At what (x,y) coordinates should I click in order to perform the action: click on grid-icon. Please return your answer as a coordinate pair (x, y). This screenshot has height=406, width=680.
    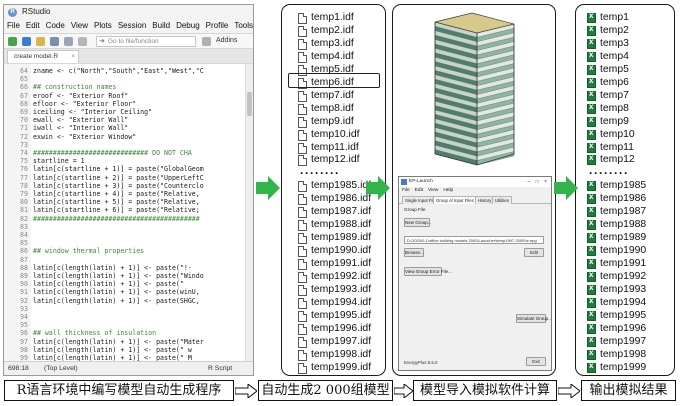
    Looking at the image, I should click on (206, 41).